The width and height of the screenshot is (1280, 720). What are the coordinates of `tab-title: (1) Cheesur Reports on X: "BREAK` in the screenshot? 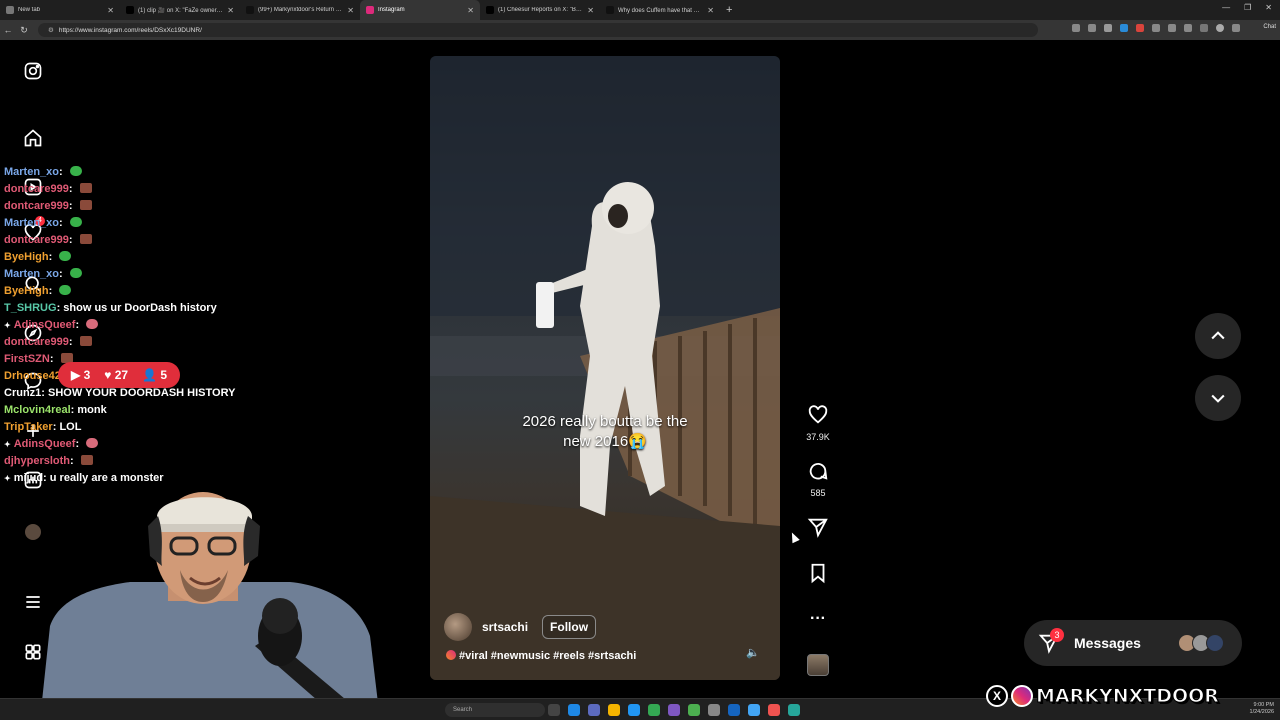 It's located at (541, 10).